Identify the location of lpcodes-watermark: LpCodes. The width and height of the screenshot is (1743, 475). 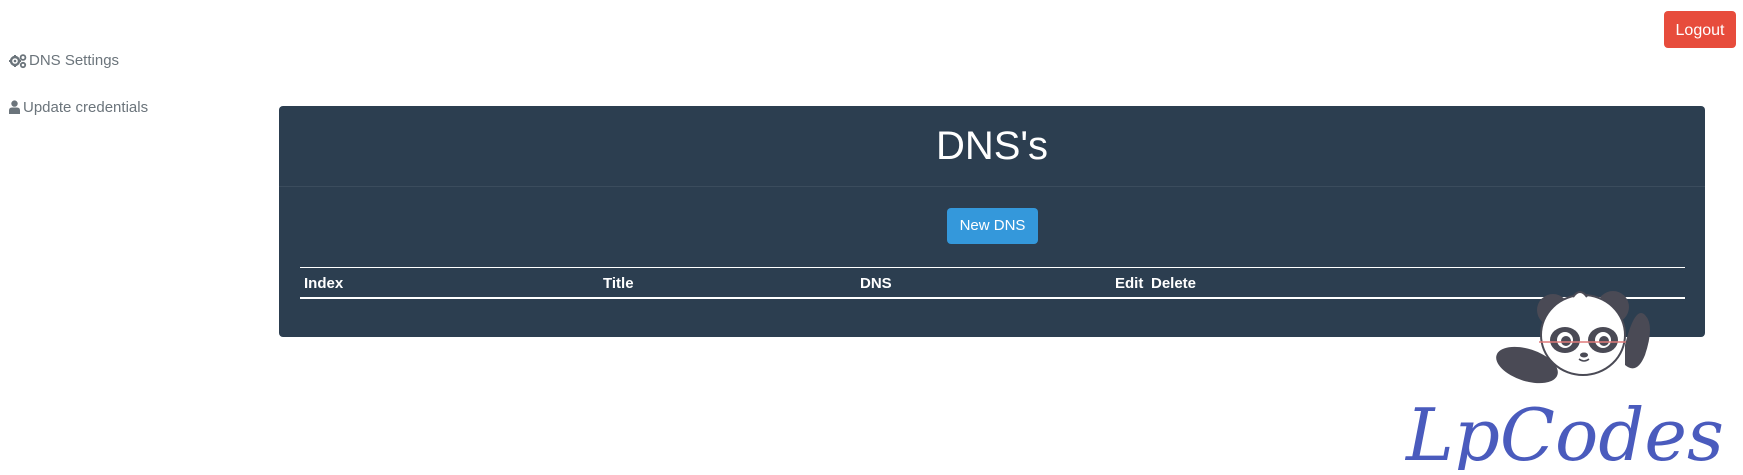
(1564, 380).